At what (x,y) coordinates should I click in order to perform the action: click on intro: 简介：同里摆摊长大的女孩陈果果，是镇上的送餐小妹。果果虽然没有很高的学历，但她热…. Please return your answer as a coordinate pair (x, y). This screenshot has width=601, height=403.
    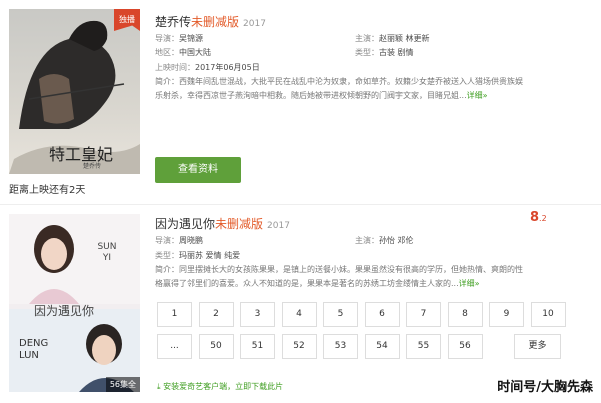
    Looking at the image, I should click on (340, 277).